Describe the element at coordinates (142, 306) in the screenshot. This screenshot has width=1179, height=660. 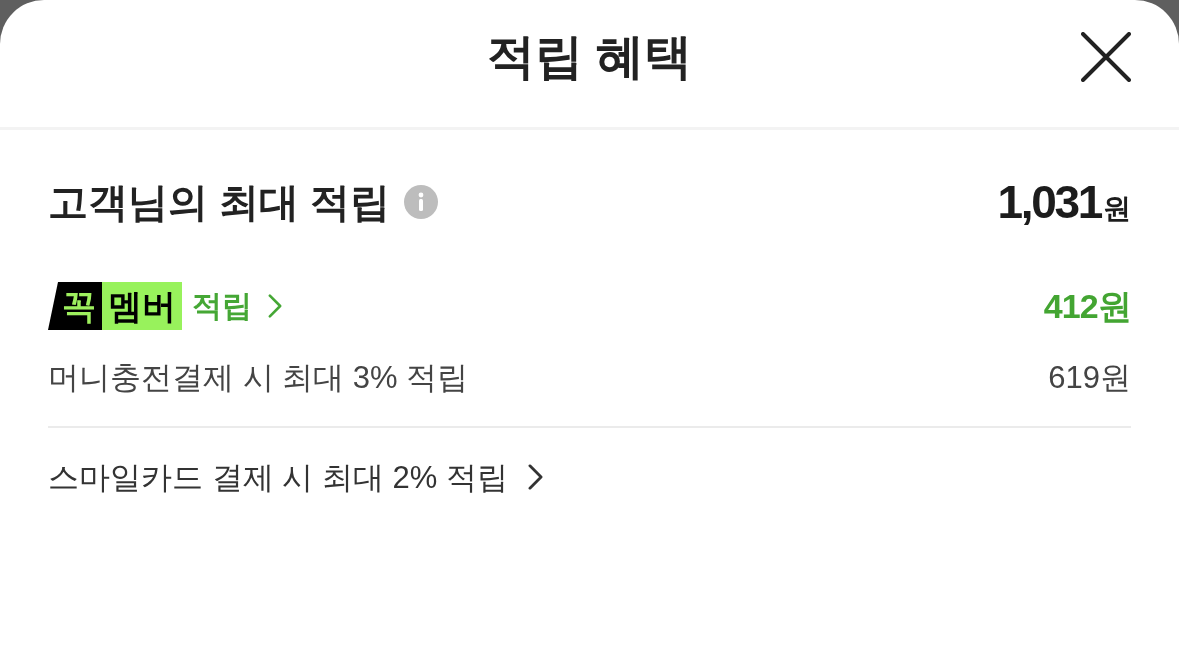
I see `membership-logo-label: 멤버` at that location.